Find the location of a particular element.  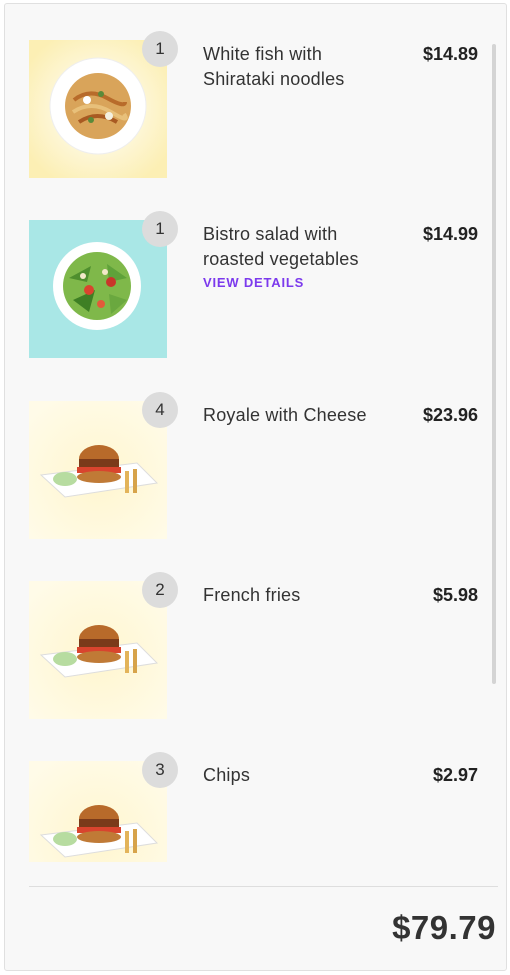

item-price: $2.97 is located at coordinates (455, 775).